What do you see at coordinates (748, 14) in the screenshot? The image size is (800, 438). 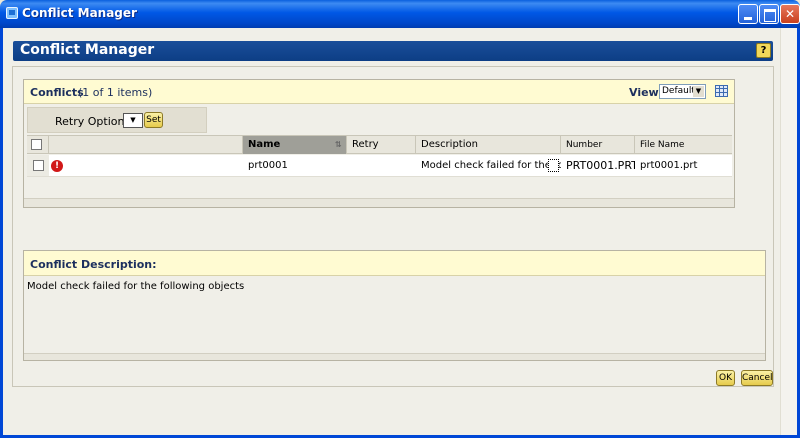 I see `minimize-button` at bounding box center [748, 14].